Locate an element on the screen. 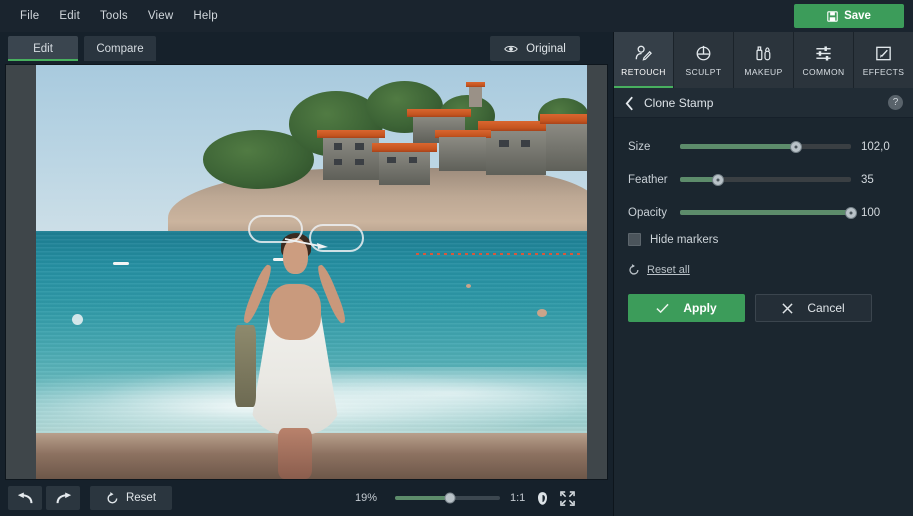  tab-compare: Compare is located at coordinates (120, 48).